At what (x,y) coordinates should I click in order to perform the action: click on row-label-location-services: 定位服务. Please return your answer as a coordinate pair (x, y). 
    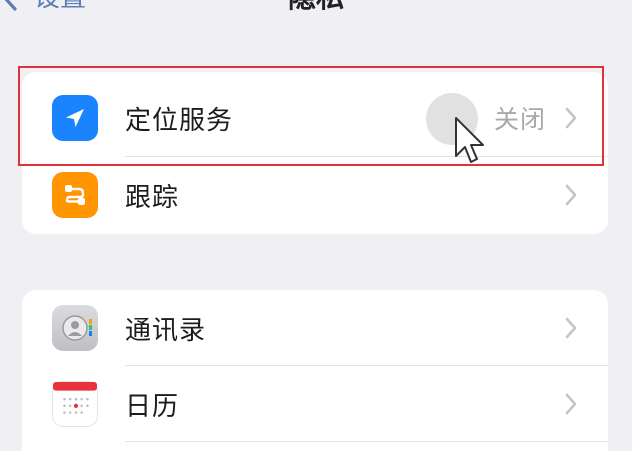
    Looking at the image, I should click on (179, 120).